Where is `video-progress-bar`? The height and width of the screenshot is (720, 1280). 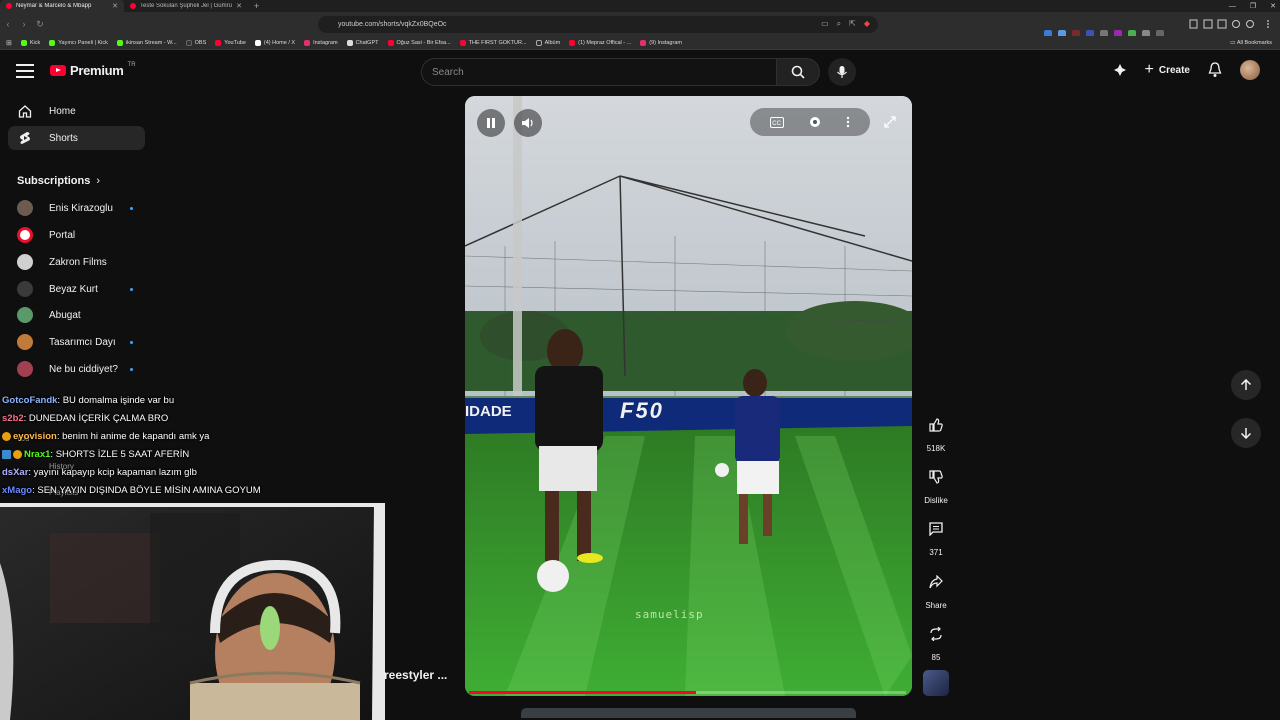
video-progress-bar is located at coordinates (687, 692).